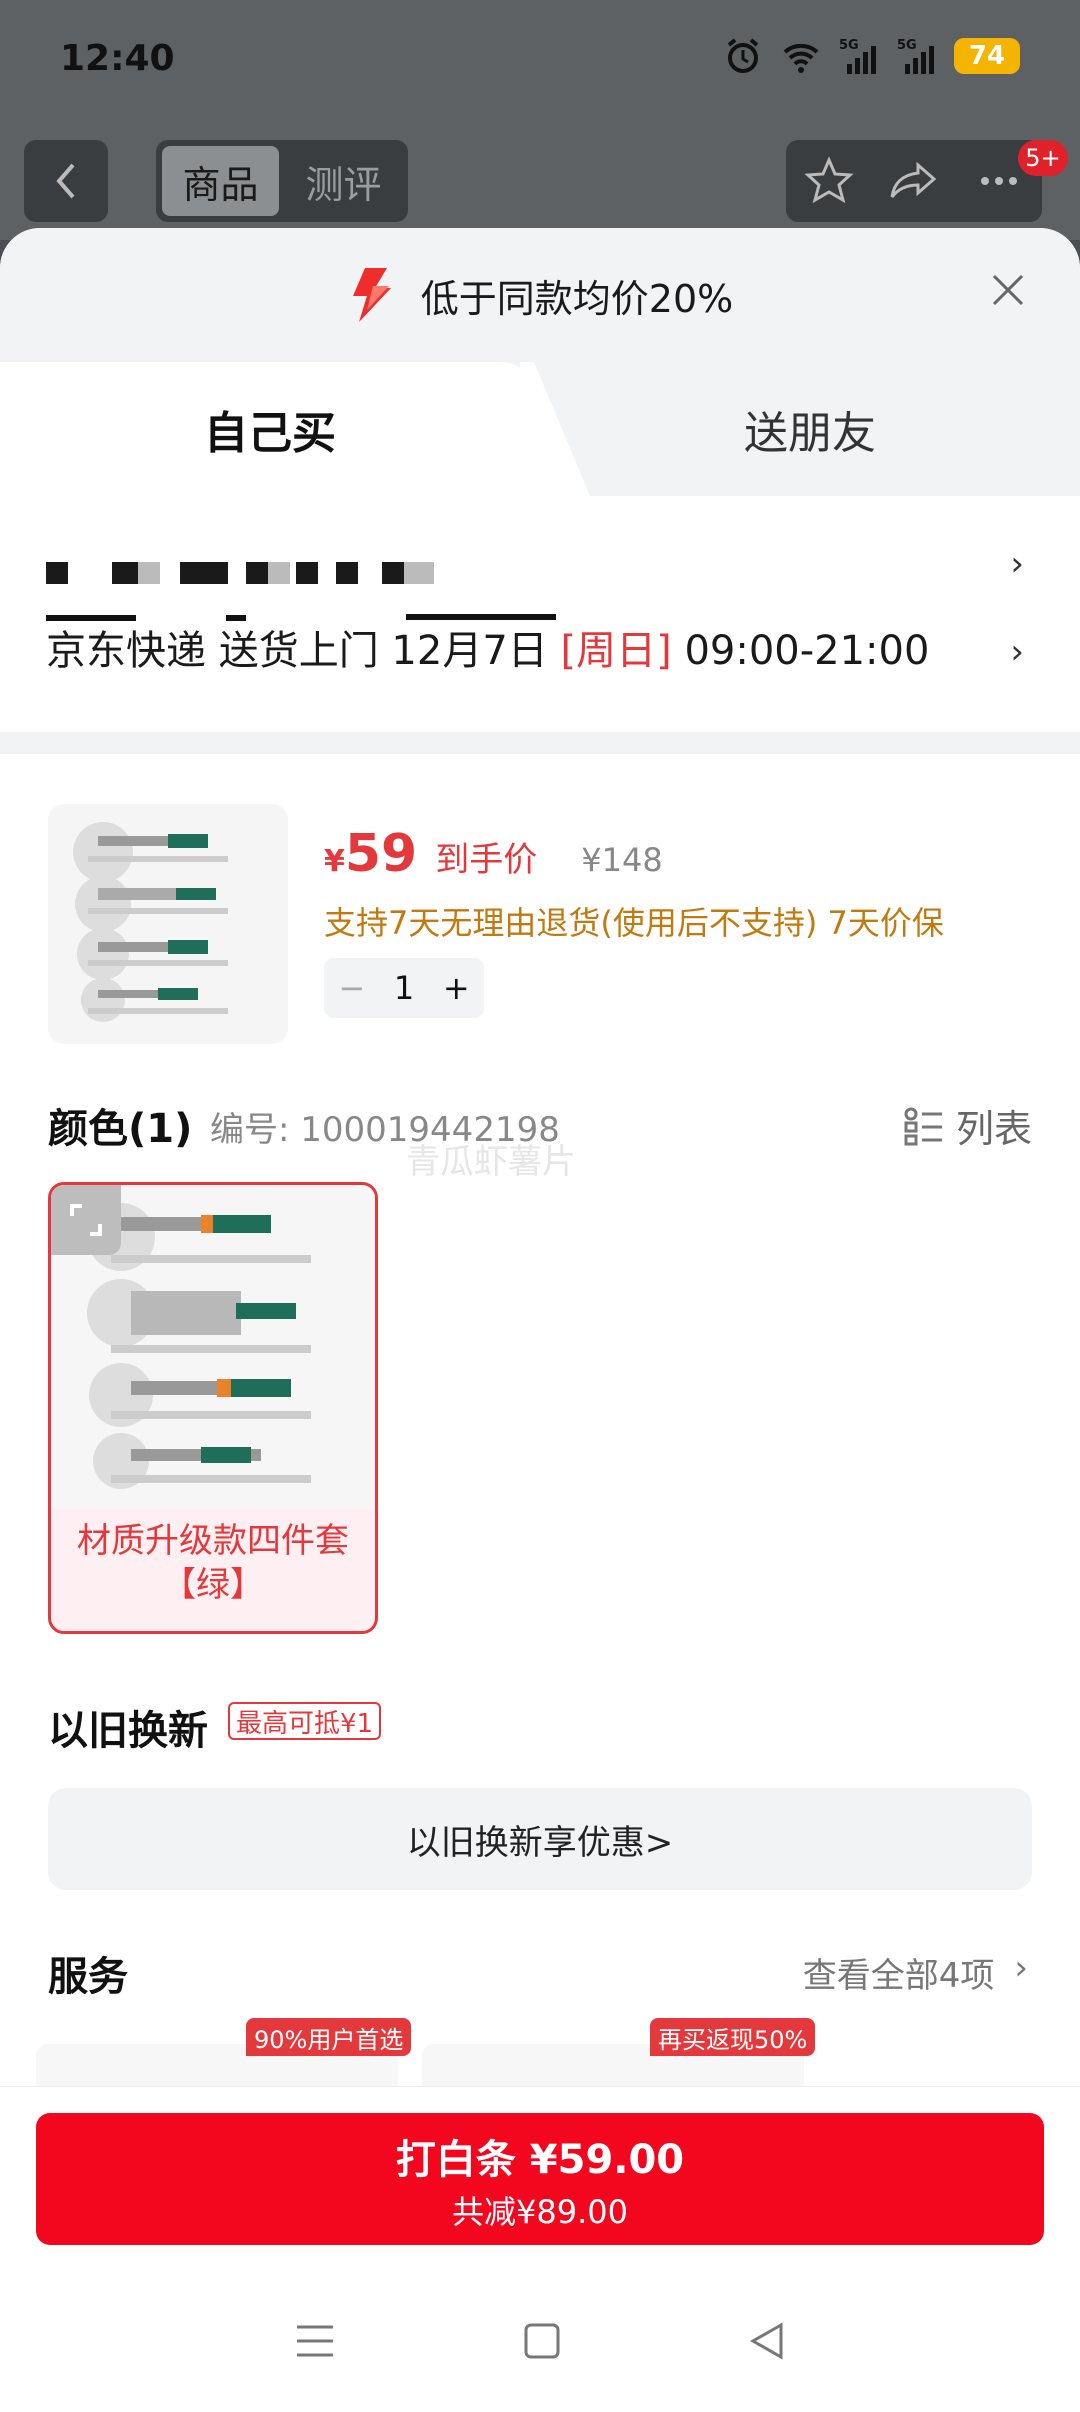  Describe the element at coordinates (829, 181) in the screenshot. I see `star-icon` at that location.